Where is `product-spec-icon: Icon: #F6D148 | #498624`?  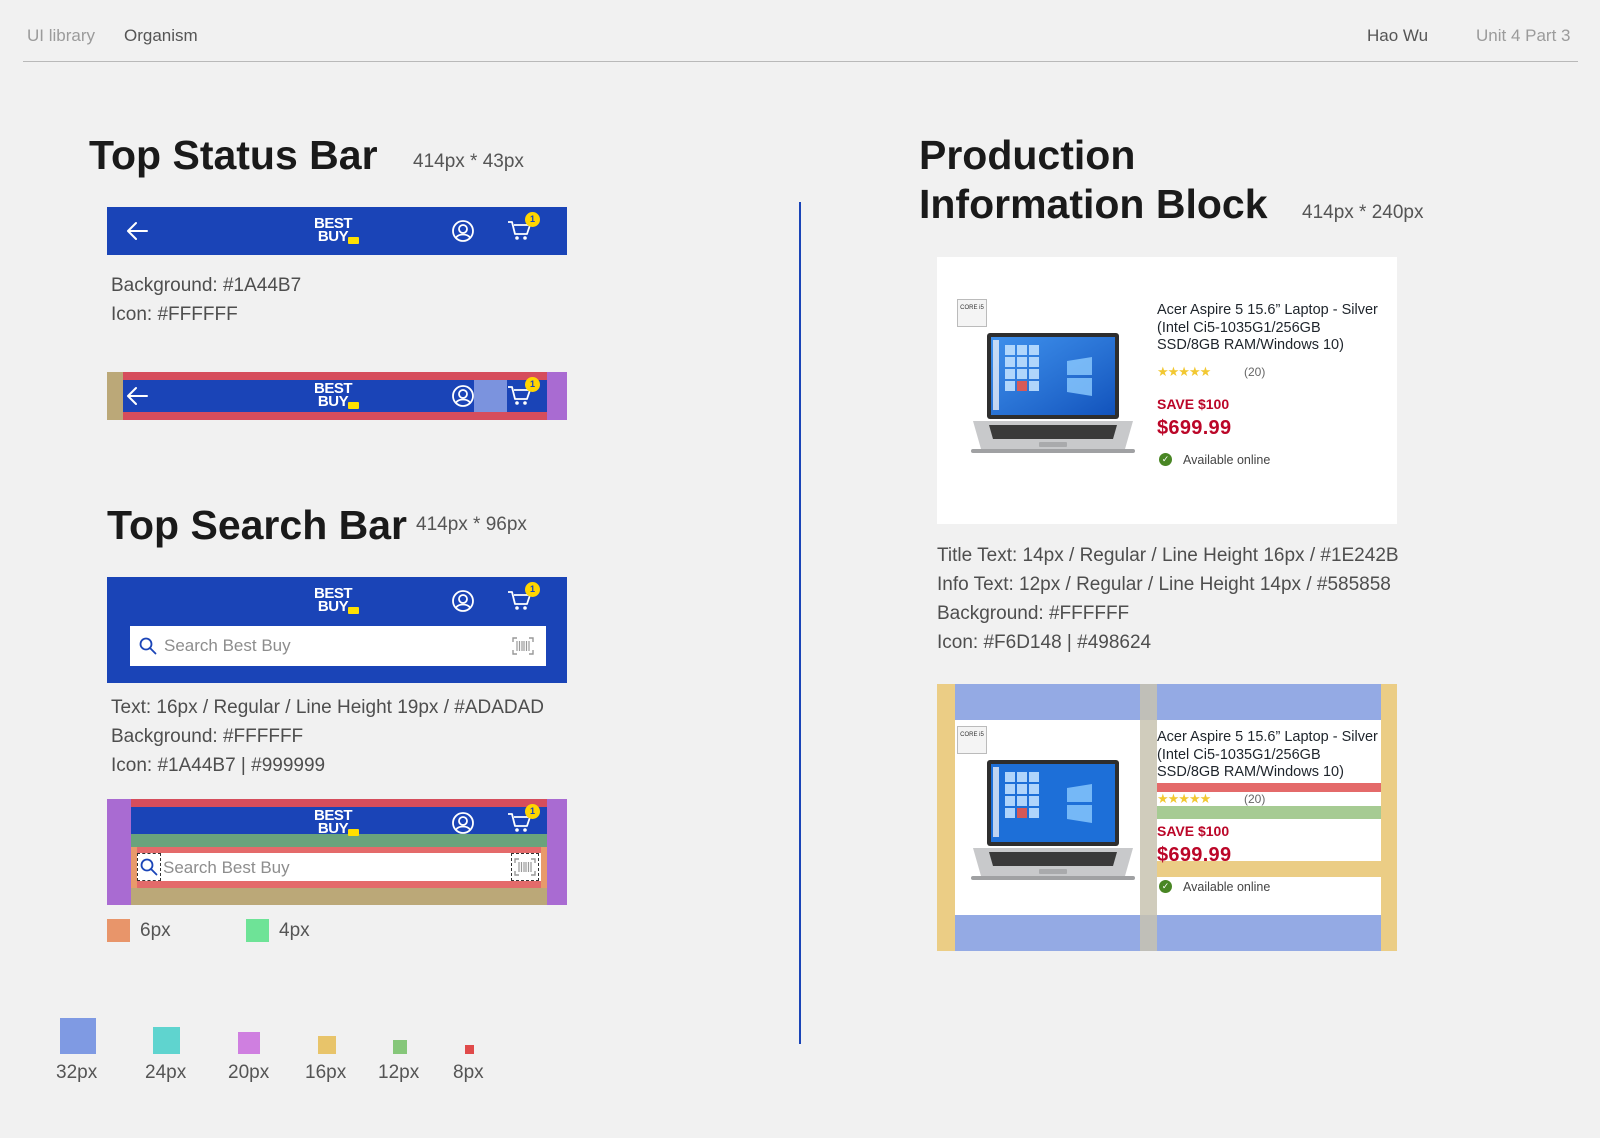
product-spec-icon: Icon: #F6D148 | #498624 is located at coordinates (1044, 642).